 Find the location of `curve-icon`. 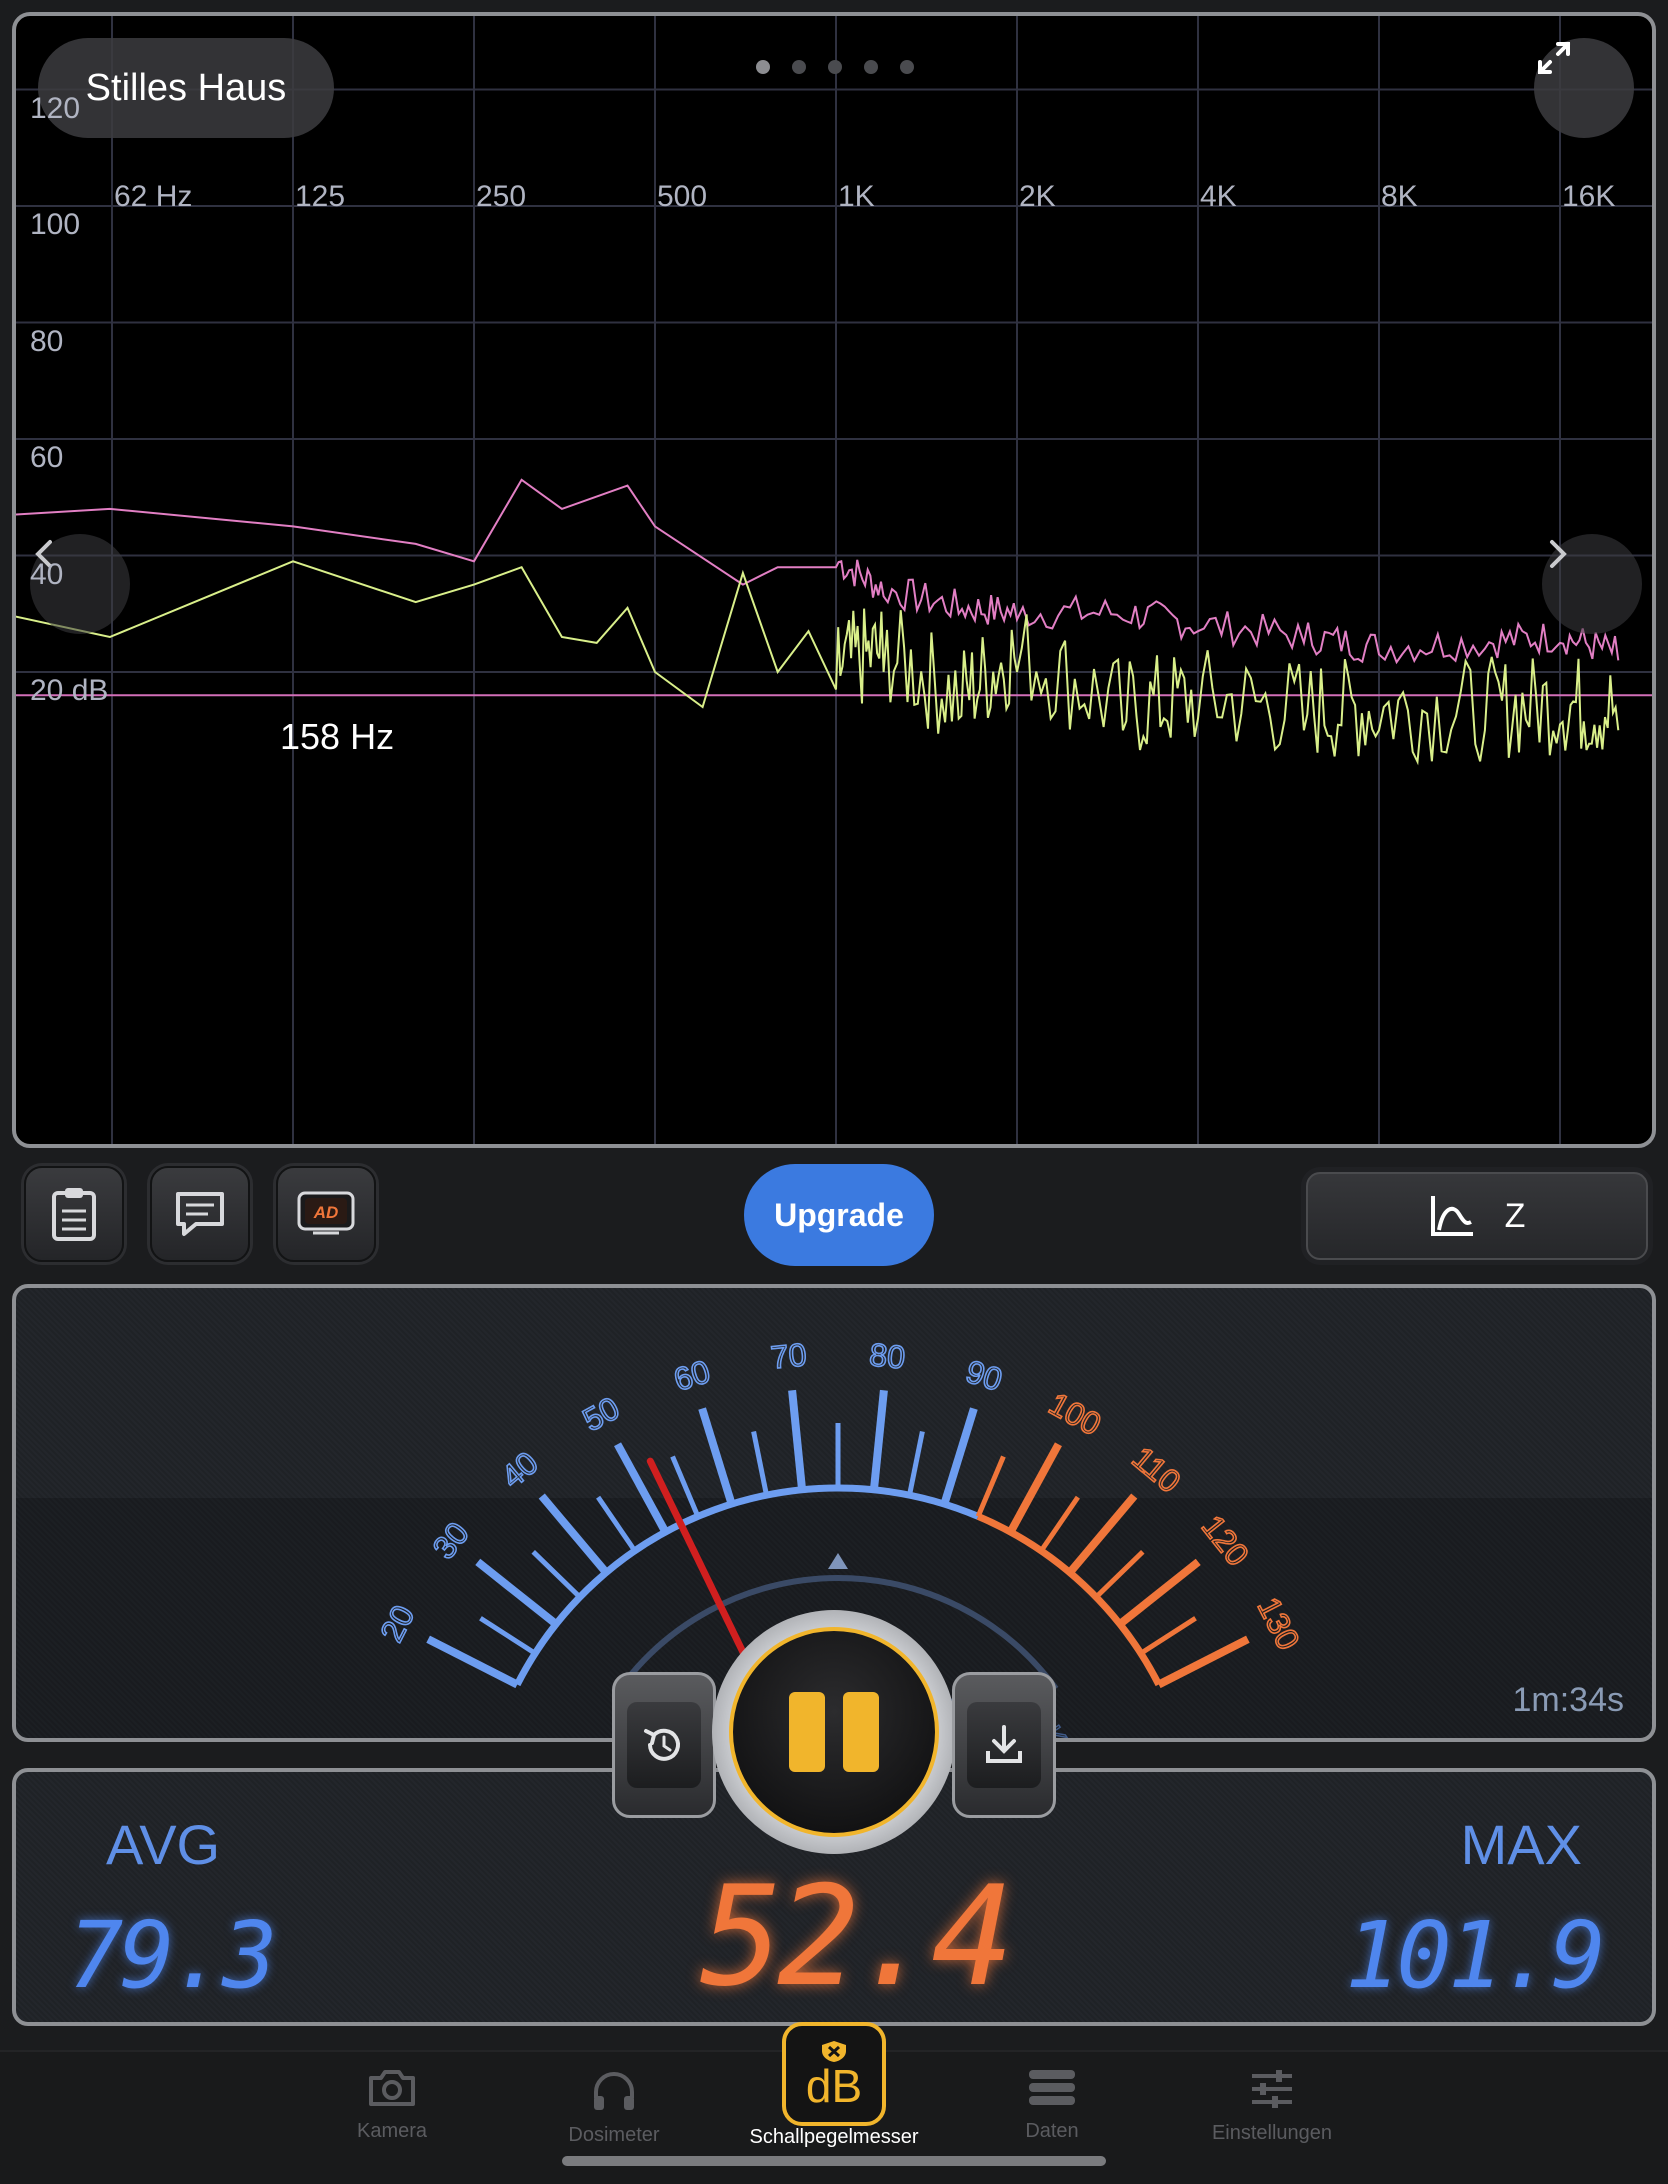

curve-icon is located at coordinates (1451, 1216).